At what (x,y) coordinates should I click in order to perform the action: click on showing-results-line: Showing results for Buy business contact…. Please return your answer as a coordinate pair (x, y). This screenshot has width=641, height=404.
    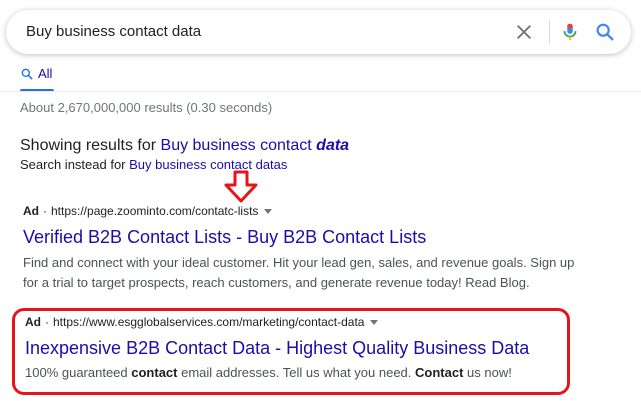
    Looking at the image, I should click on (184, 146).